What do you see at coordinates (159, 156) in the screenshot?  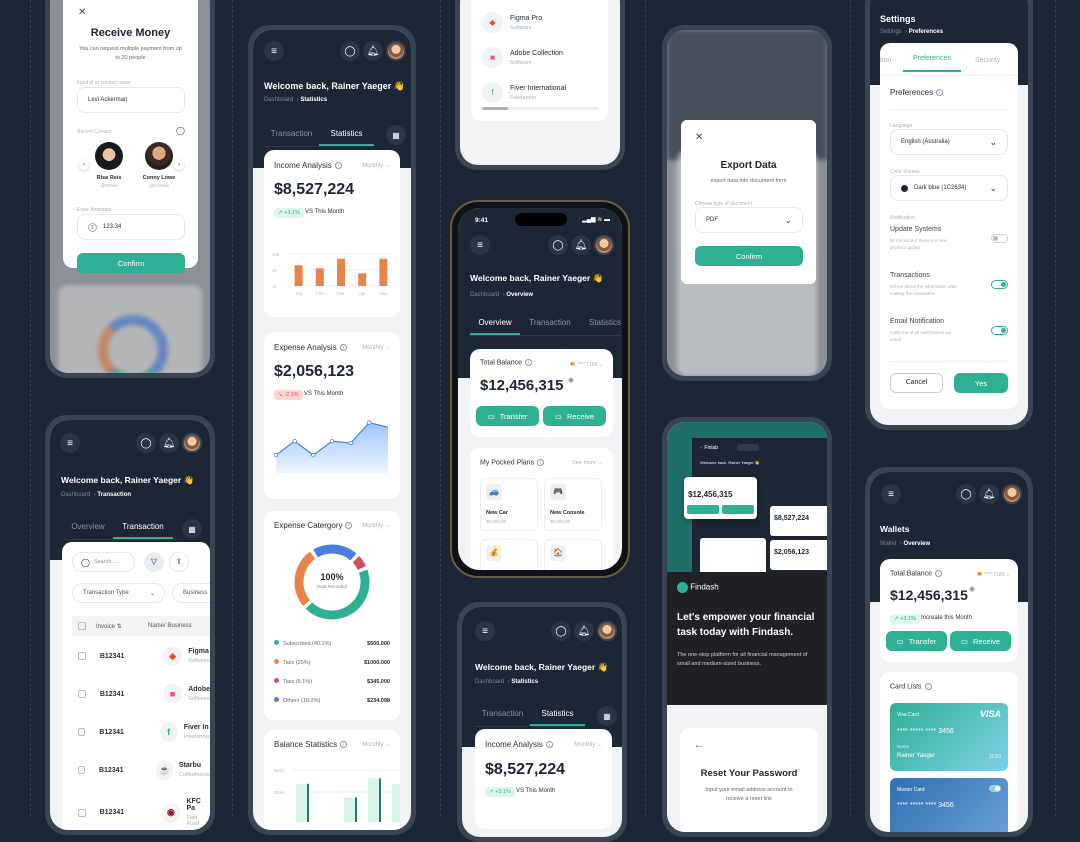 I see `contact-avatar` at bounding box center [159, 156].